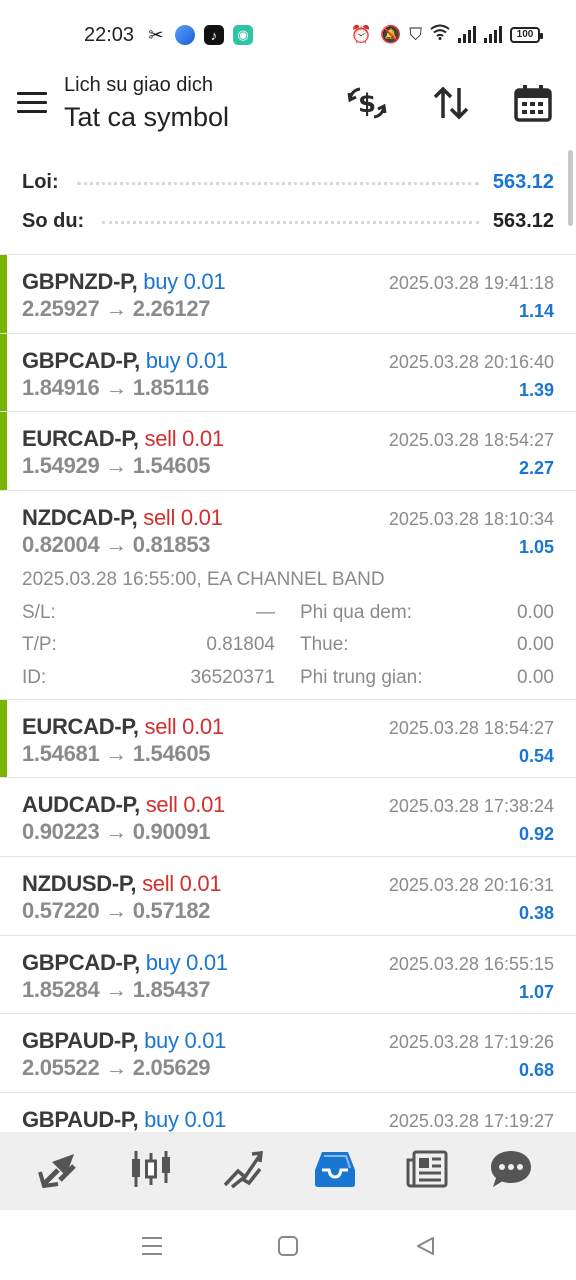 Image resolution: width=576 pixels, height=1280 pixels. I want to click on trade-comment: 2025.03.28 16:55:00, EA CHANNEL BAND, so click(203, 579).